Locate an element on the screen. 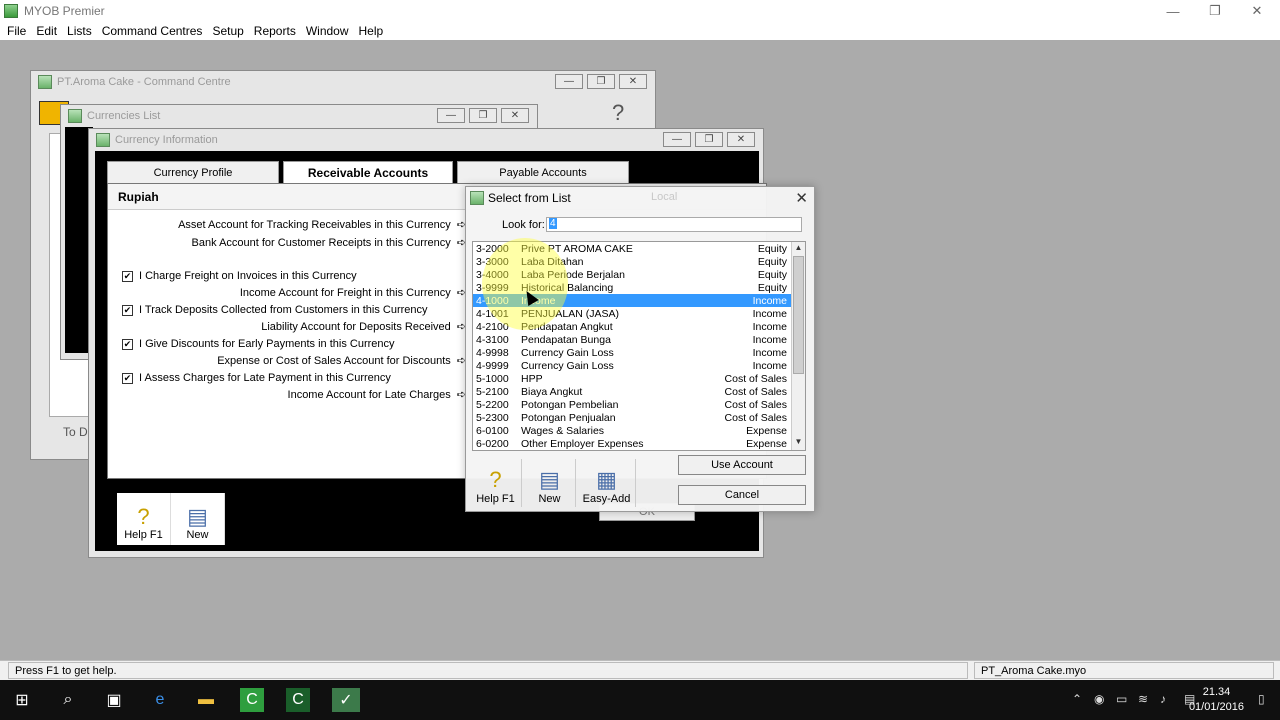  menu-setup: Setup is located at coordinates (227, 31).